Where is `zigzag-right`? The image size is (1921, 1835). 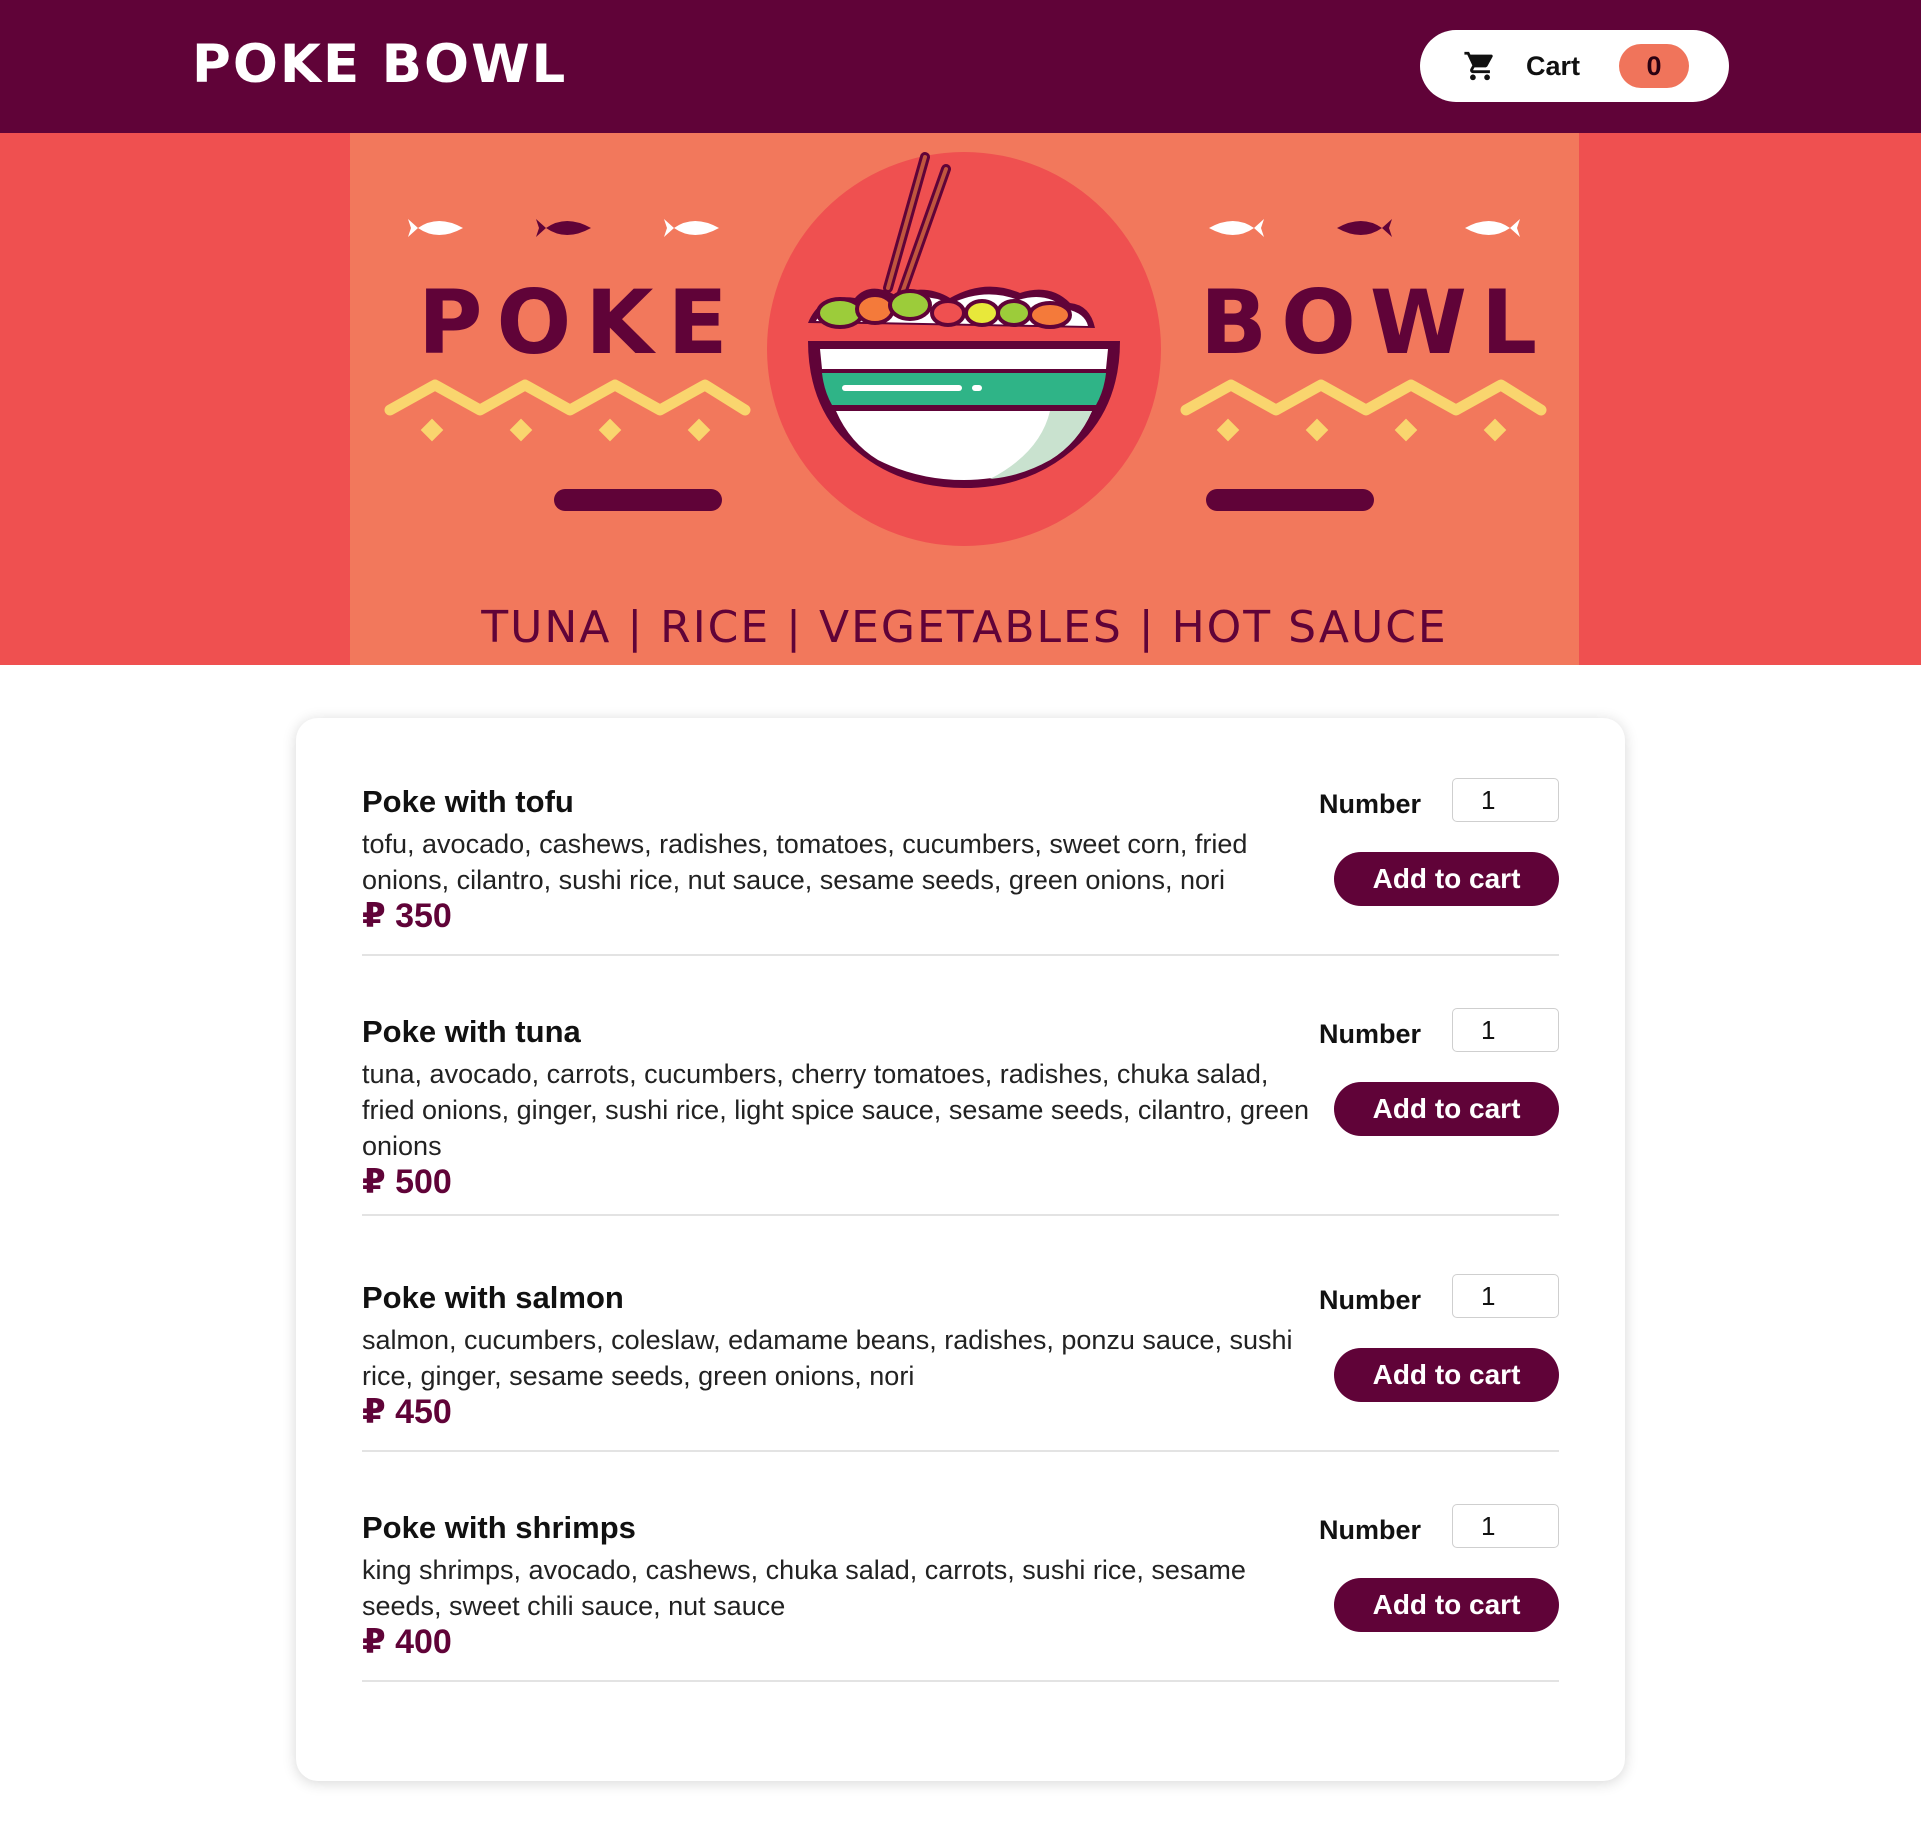 zigzag-right is located at coordinates (1363, 397).